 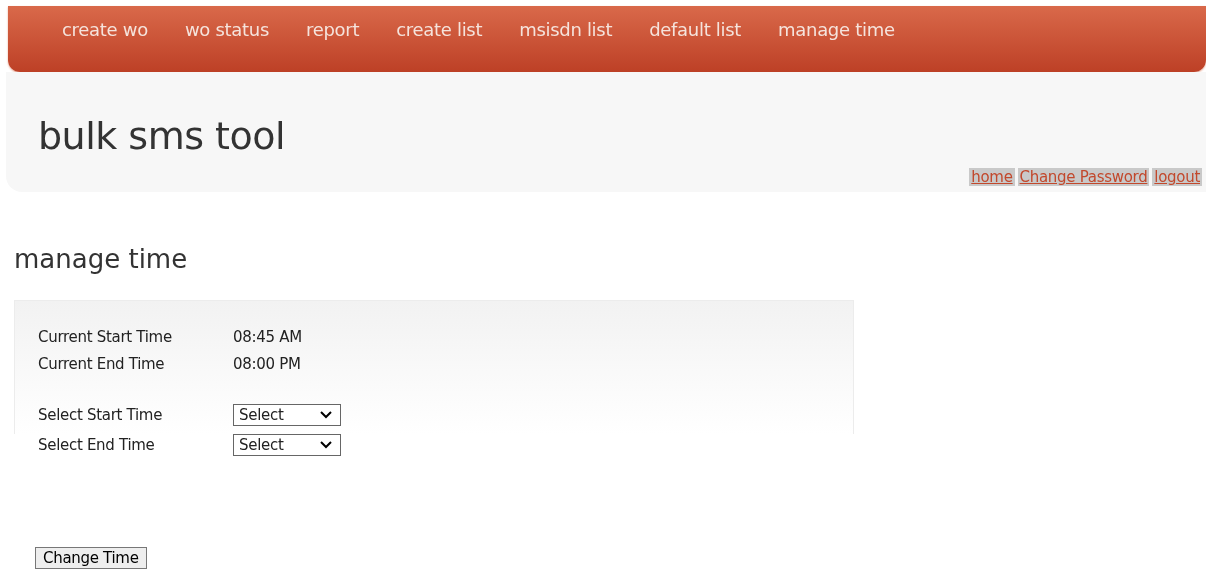 What do you see at coordinates (105, 29) in the screenshot?
I see `nav-link: create wo` at bounding box center [105, 29].